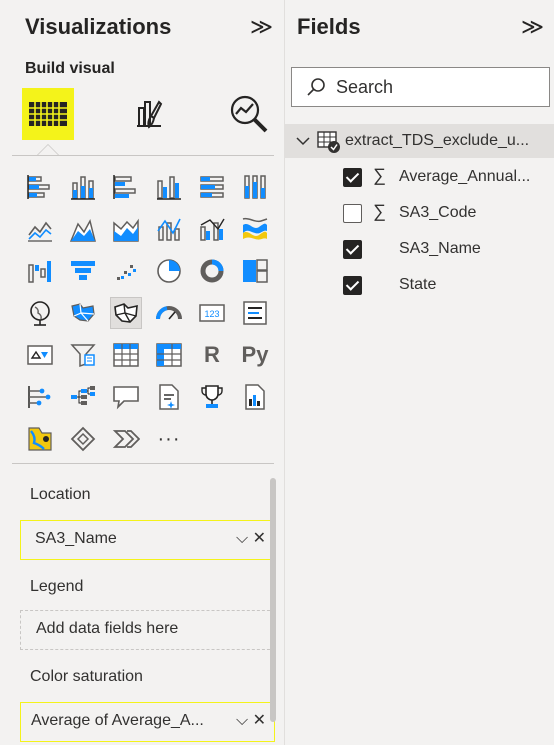  What do you see at coordinates (169, 187) in the screenshot?
I see `clustered-column-chart-icon` at bounding box center [169, 187].